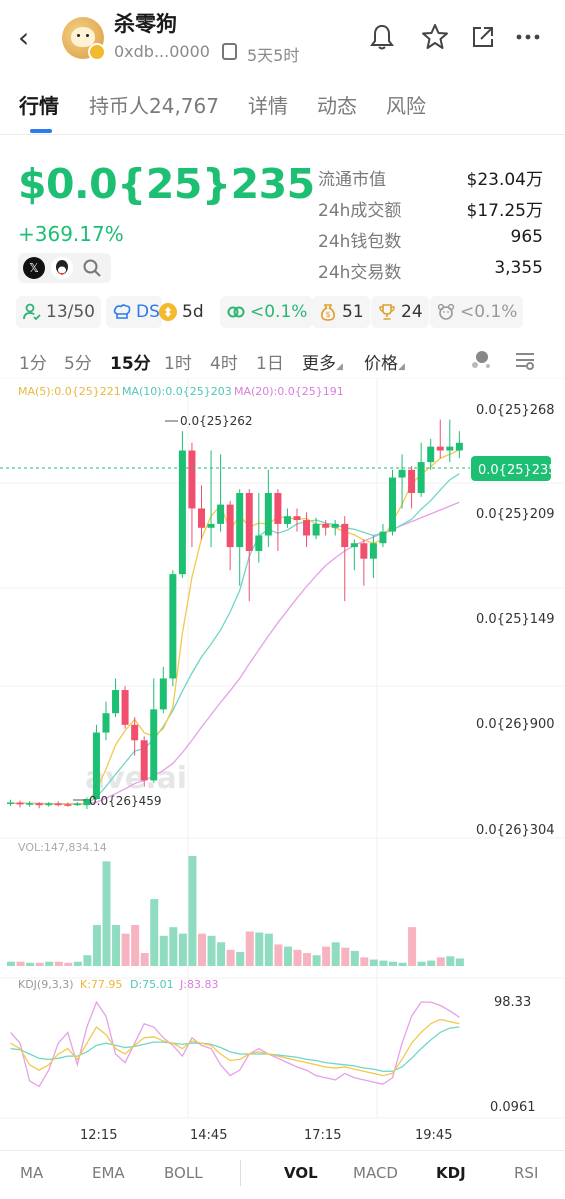  What do you see at coordinates (319, 364) in the screenshot?
I see `more-label: 更多` at bounding box center [319, 364].